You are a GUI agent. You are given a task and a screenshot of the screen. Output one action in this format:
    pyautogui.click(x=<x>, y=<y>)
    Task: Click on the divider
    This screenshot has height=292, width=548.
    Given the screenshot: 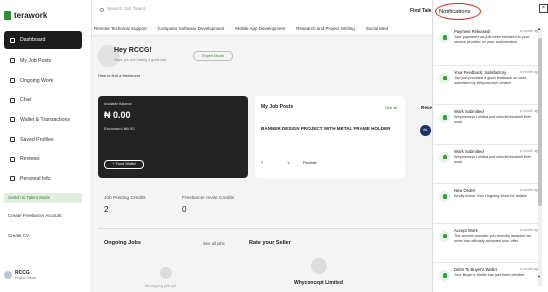 What is the action you would take?
    pyautogui.click(x=265, y=228)
    